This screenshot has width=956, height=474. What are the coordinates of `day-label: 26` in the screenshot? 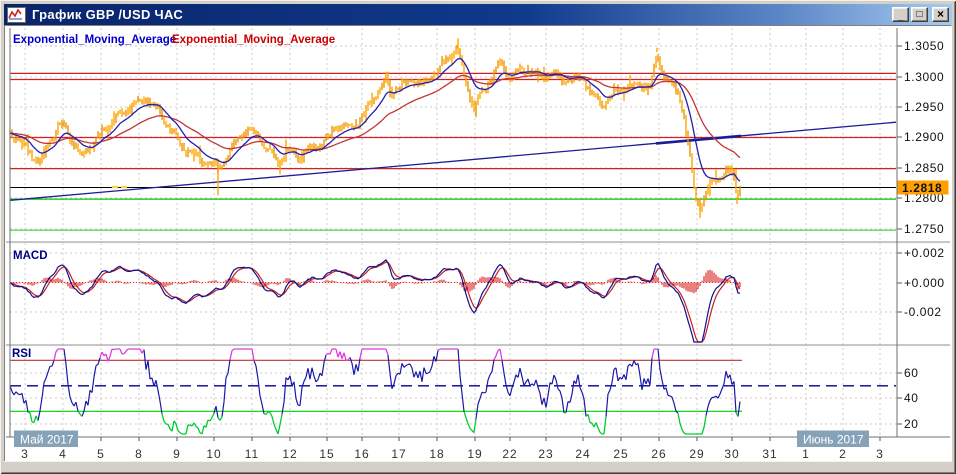 It's located at (658, 454).